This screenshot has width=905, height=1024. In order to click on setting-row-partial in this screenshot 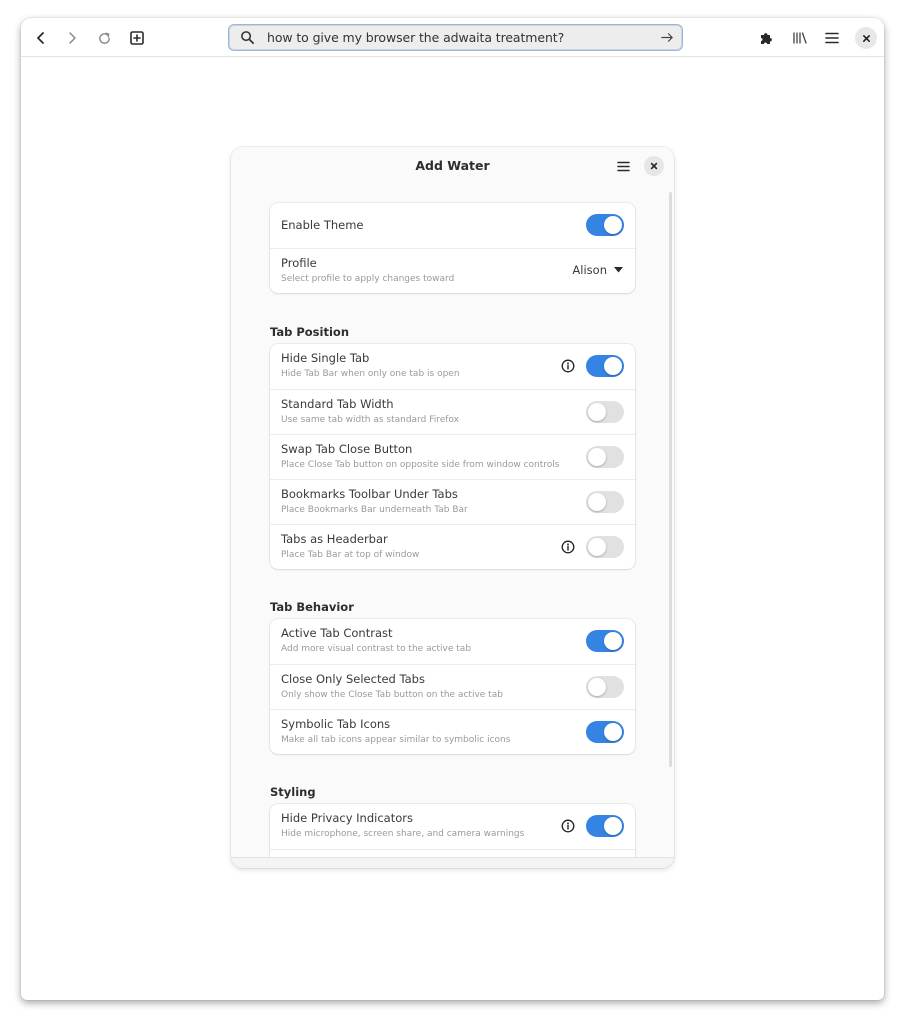, I will do `click(452, 853)`.